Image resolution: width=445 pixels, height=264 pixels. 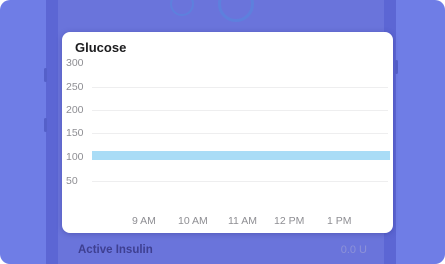 What do you see at coordinates (182, 8) in the screenshot?
I see `status-ring-small-icon` at bounding box center [182, 8].